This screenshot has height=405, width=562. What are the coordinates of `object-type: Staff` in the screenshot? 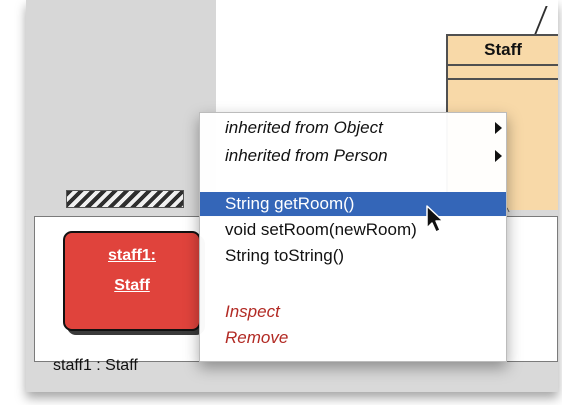 It's located at (132, 285).